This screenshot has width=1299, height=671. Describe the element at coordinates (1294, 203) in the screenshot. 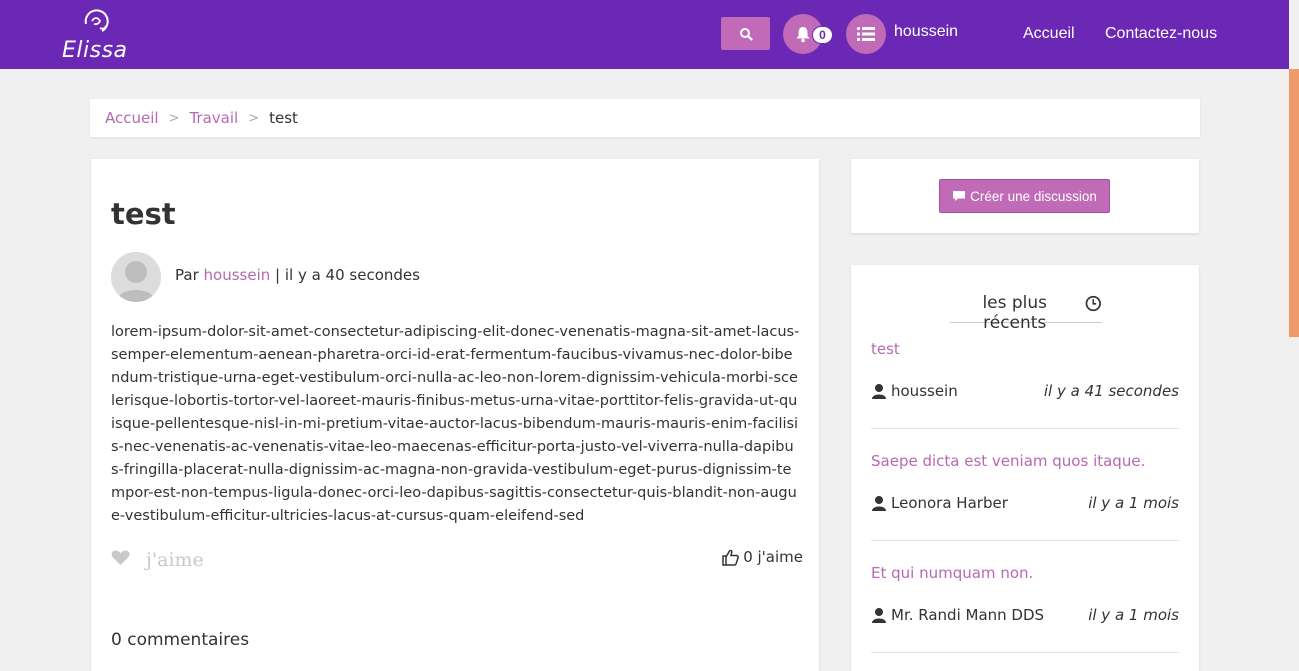

I see `page-scrollbar-thumb` at that location.